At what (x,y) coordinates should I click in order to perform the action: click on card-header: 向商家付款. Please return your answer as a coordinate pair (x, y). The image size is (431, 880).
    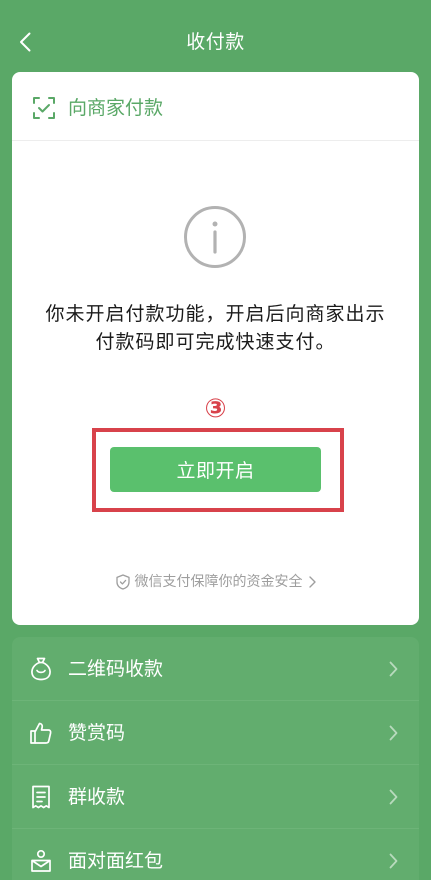
    Looking at the image, I should click on (97, 108).